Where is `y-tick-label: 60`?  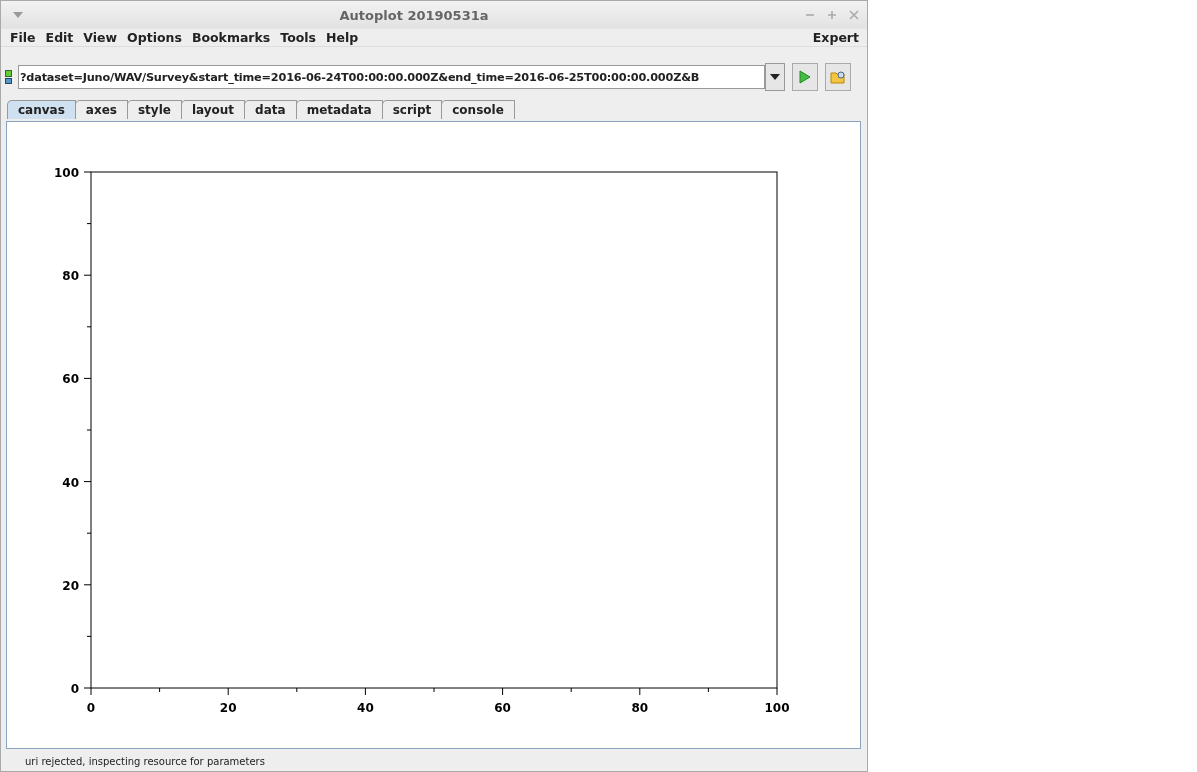 y-tick-label: 60 is located at coordinates (70, 379).